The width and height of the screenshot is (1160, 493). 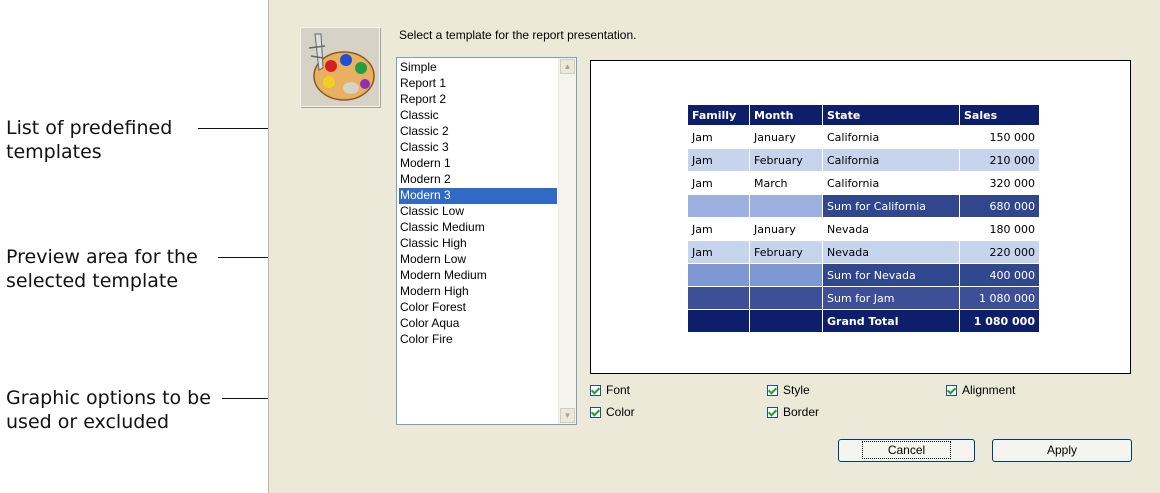 I want to click on scroll-up-button: ▲, so click(x=567, y=66).